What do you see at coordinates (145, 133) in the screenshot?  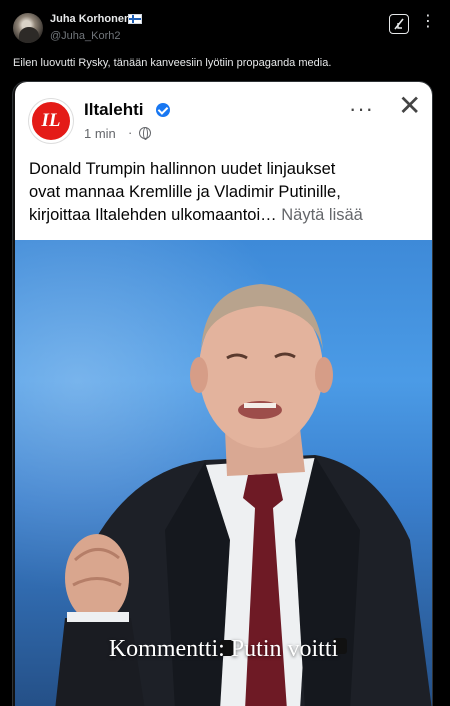 I see `globe-icon` at bounding box center [145, 133].